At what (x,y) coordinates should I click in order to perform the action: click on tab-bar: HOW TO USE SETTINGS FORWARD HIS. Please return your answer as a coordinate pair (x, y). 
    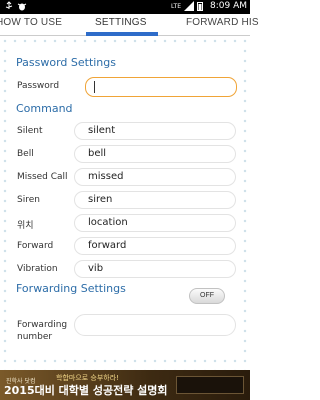
    Looking at the image, I should click on (129, 25).